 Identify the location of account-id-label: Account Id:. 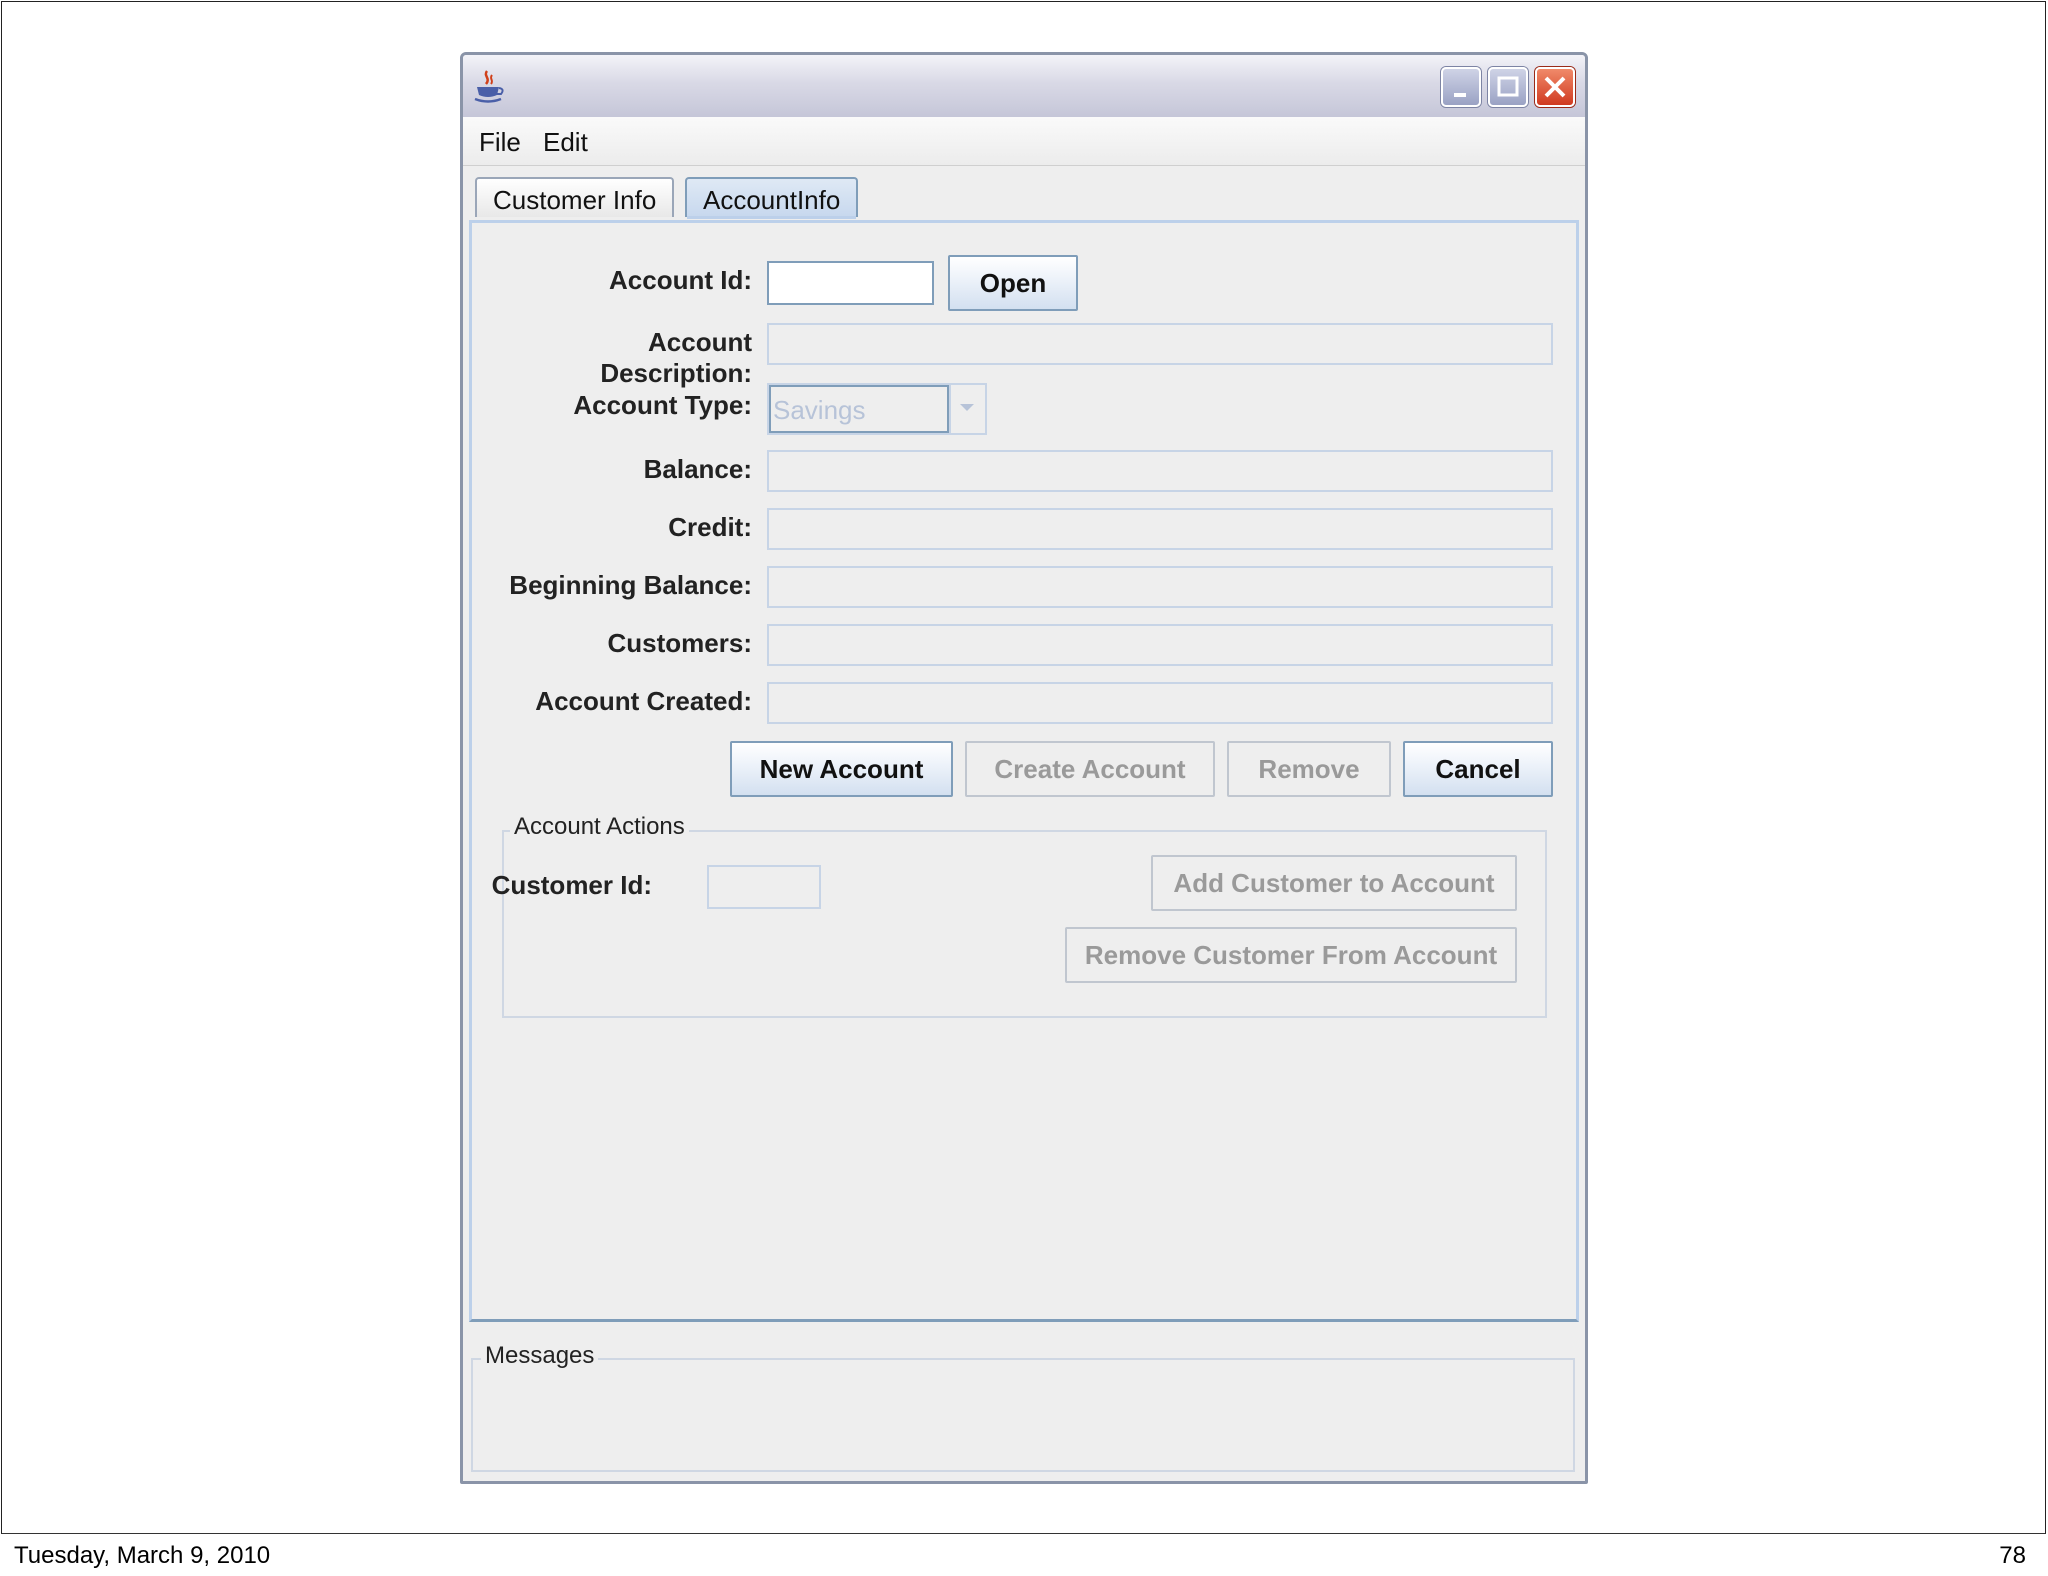
(680, 280).